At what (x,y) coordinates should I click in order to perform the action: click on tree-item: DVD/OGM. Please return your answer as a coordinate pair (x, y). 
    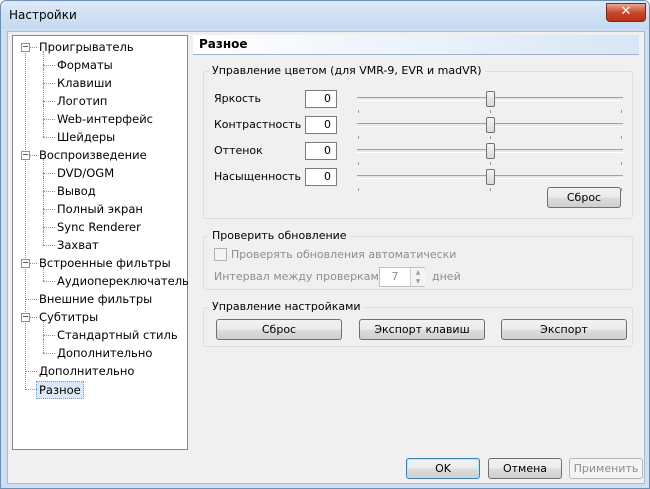
    Looking at the image, I should click on (85, 173).